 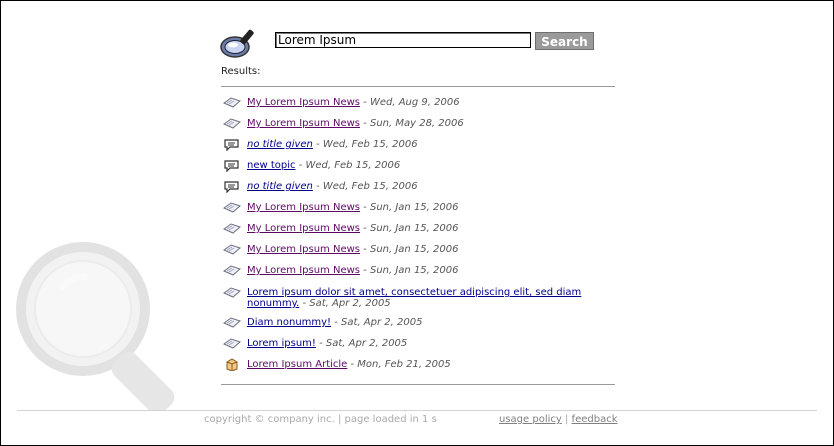 What do you see at coordinates (241, 71) in the screenshot?
I see `results-label: Results:` at bounding box center [241, 71].